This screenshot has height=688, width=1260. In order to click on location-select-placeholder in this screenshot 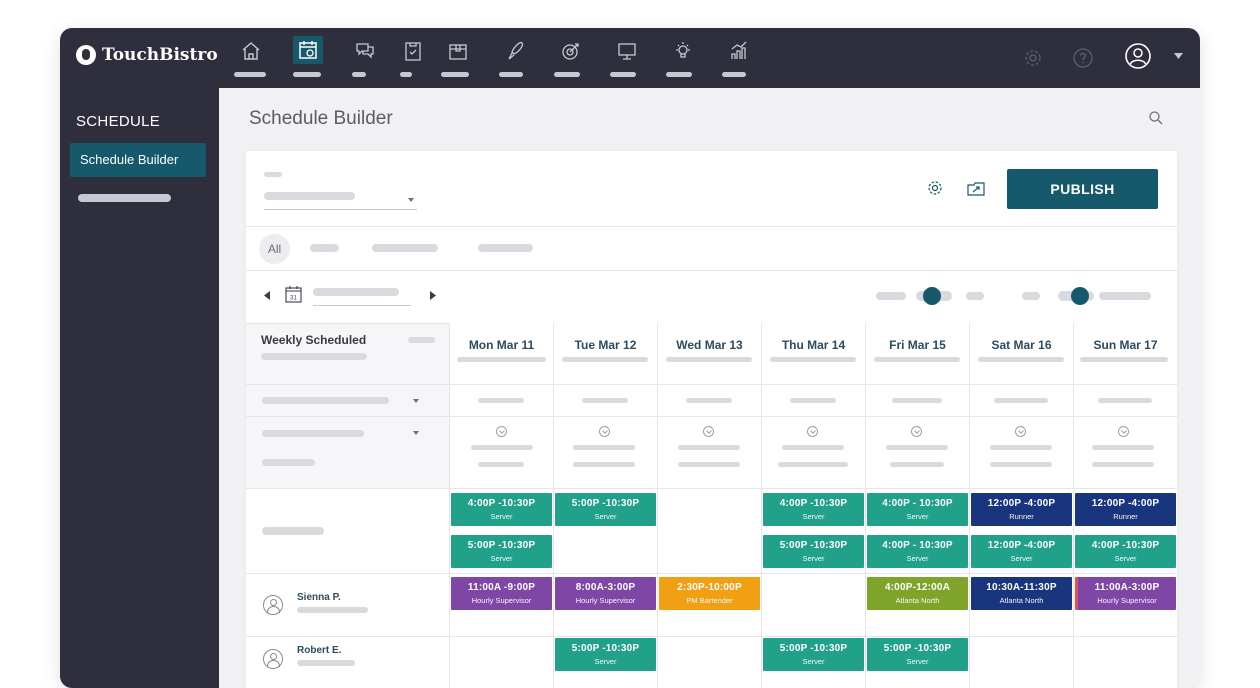, I will do `click(309, 196)`.